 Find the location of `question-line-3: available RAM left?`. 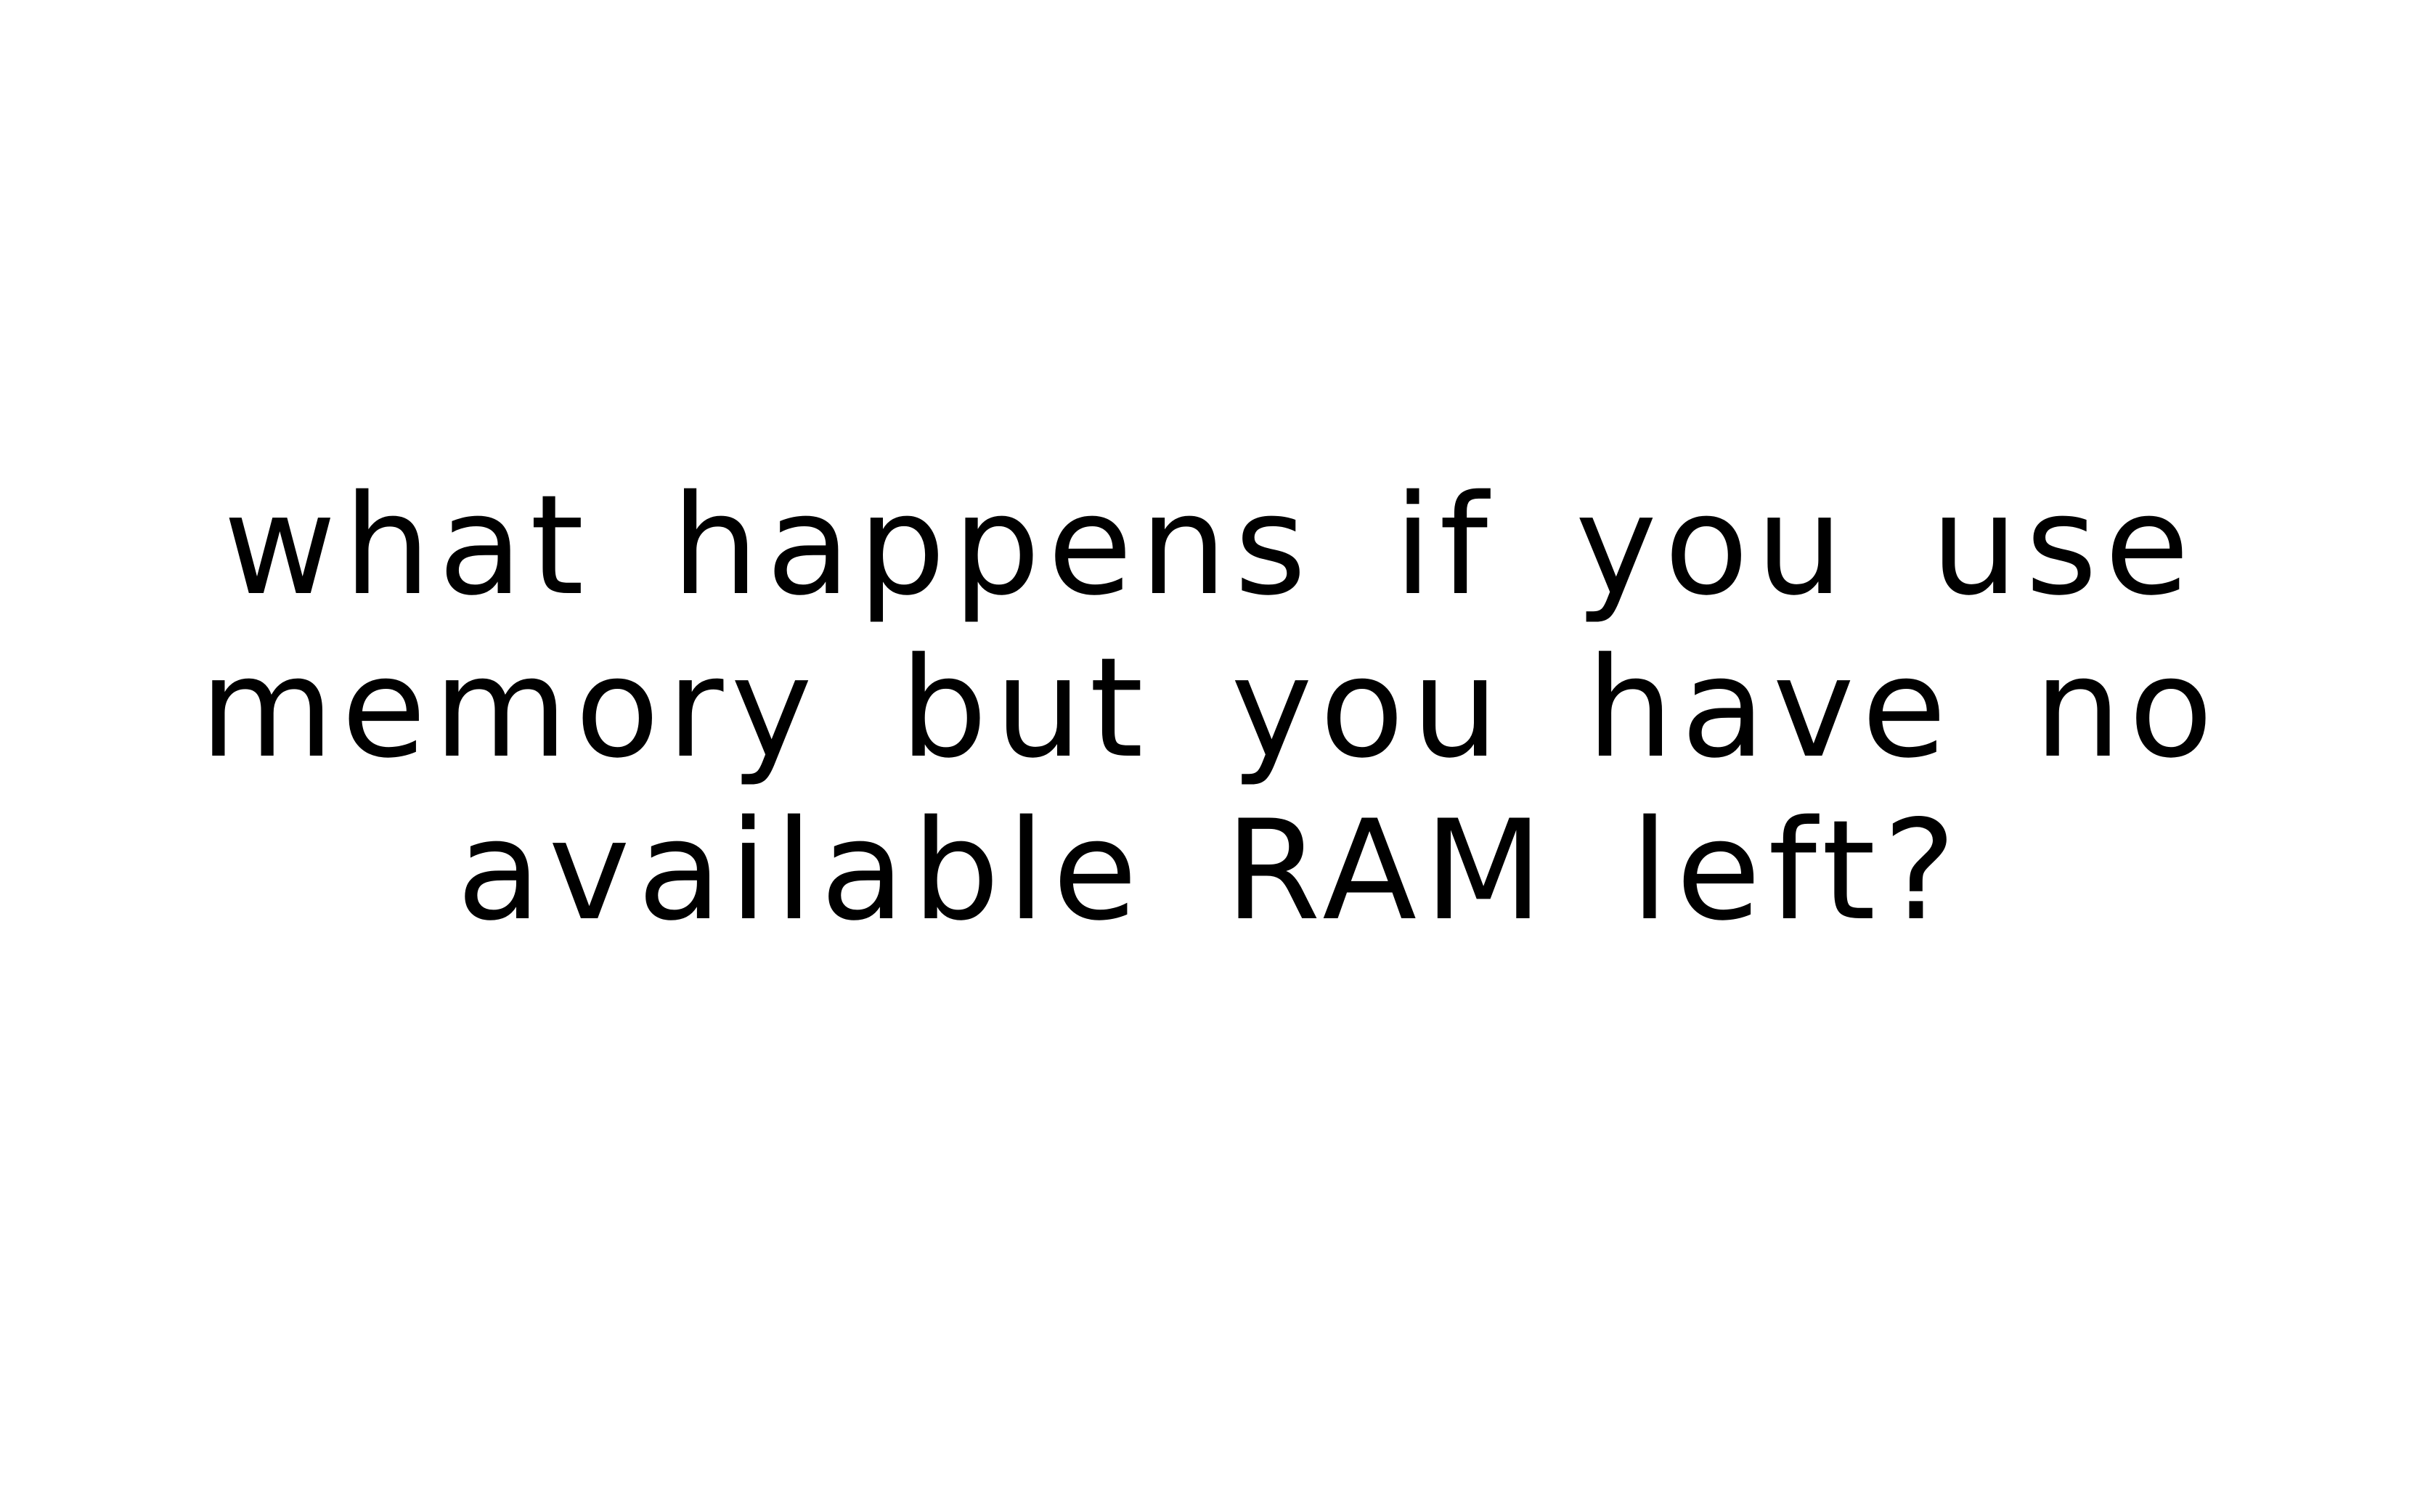

question-line-3: available RAM left? is located at coordinates (1210, 870).